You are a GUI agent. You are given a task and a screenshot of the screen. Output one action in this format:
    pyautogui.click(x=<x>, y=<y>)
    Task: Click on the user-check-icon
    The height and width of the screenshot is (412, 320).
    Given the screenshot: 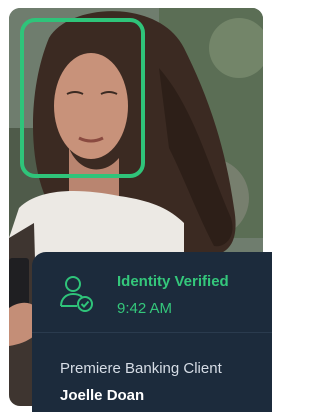 What is the action you would take?
    pyautogui.click(x=76, y=294)
    